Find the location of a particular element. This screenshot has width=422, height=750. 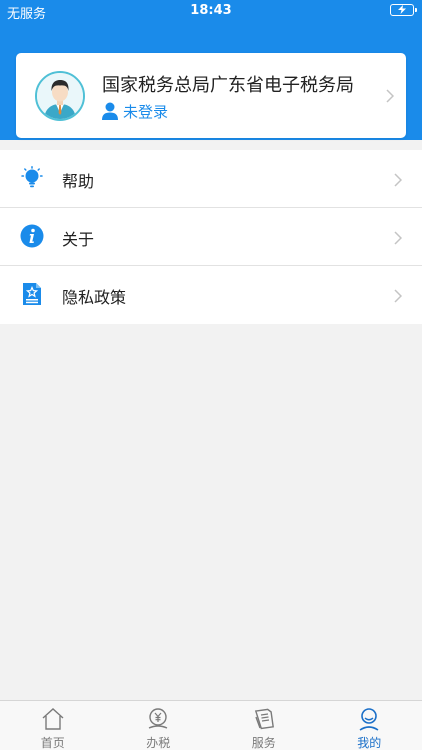

org-name: 国家税务总局广东省电子税务局 is located at coordinates (228, 85).